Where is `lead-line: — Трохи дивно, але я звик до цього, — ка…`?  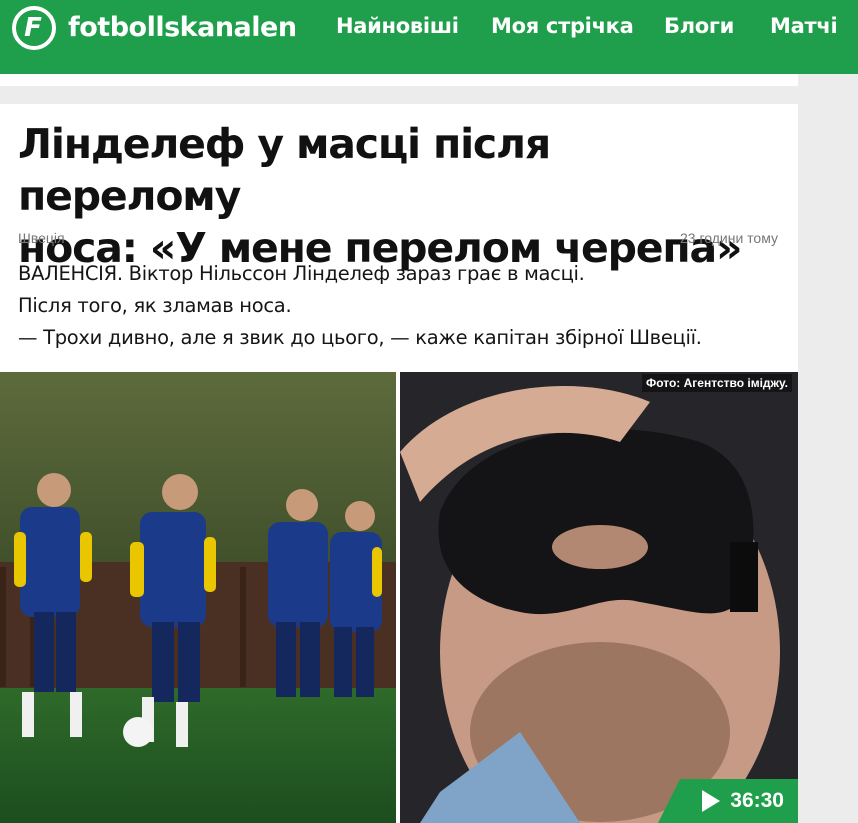
lead-line: — Трохи дивно, але я звик до цього, — ка… is located at coordinates (360, 337).